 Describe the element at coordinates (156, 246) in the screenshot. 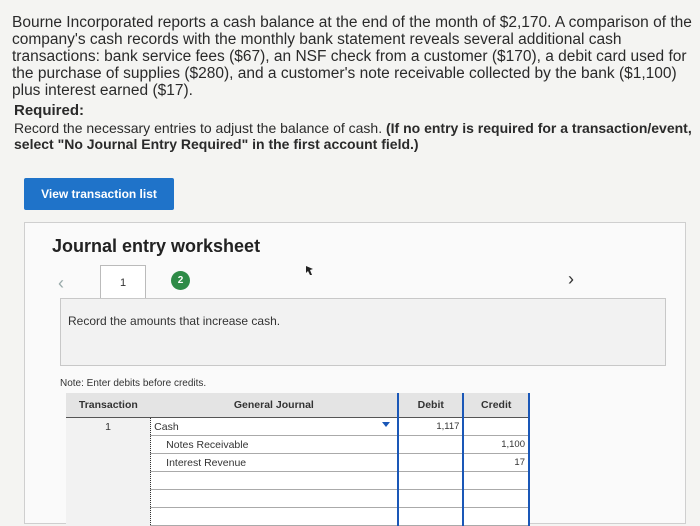

I see `worksheet-title: Journal entry worksheet` at that location.